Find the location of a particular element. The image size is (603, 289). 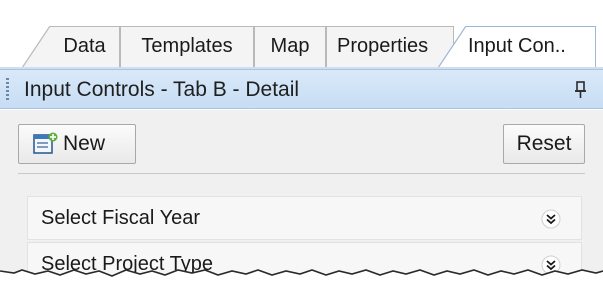

pin-icon is located at coordinates (581, 90).